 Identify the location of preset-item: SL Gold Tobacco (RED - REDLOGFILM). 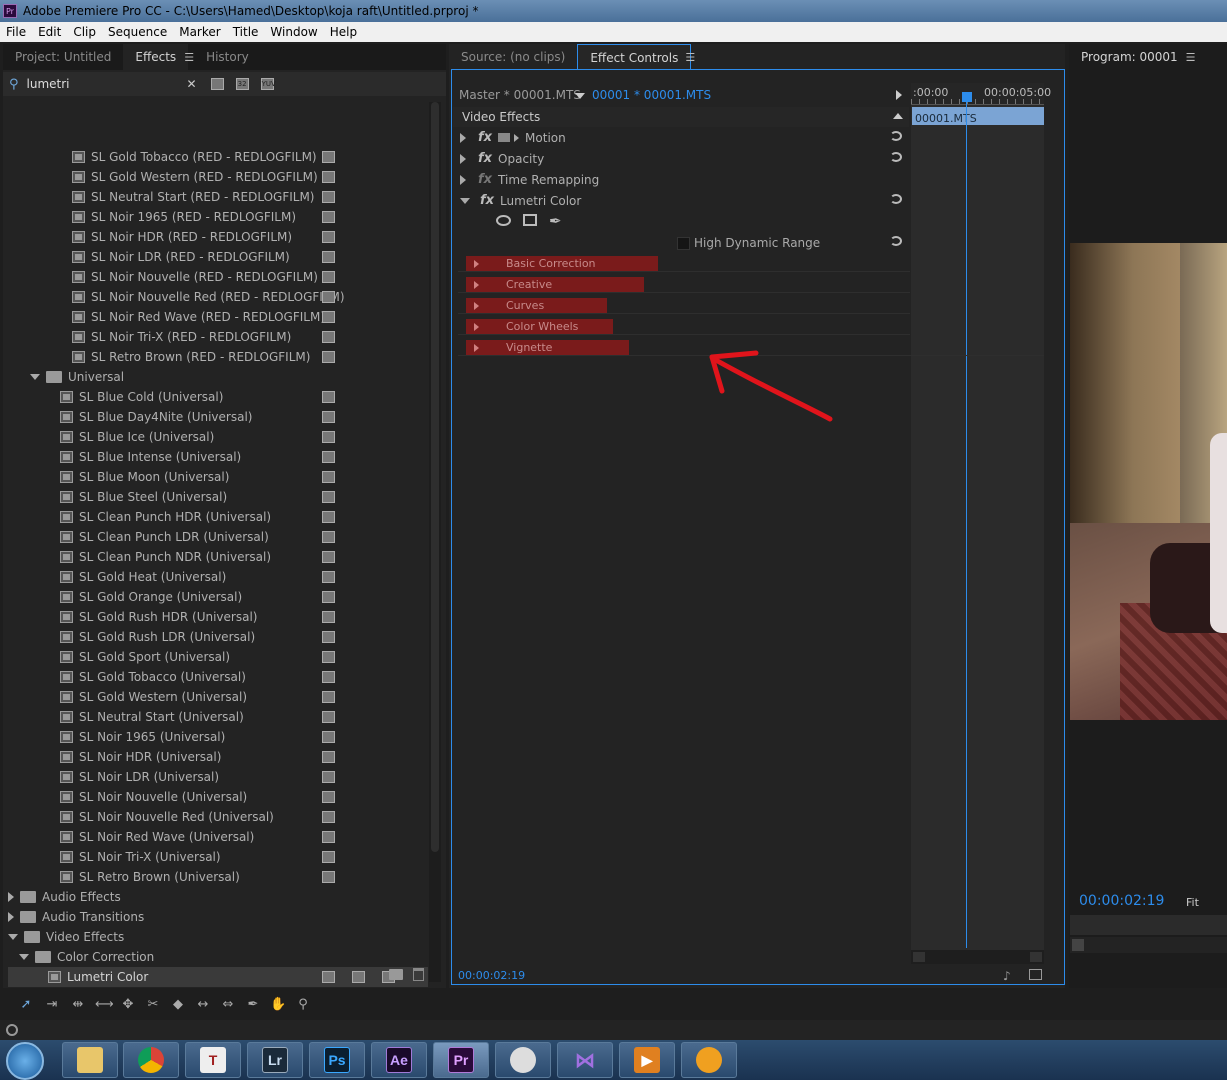
(218, 157).